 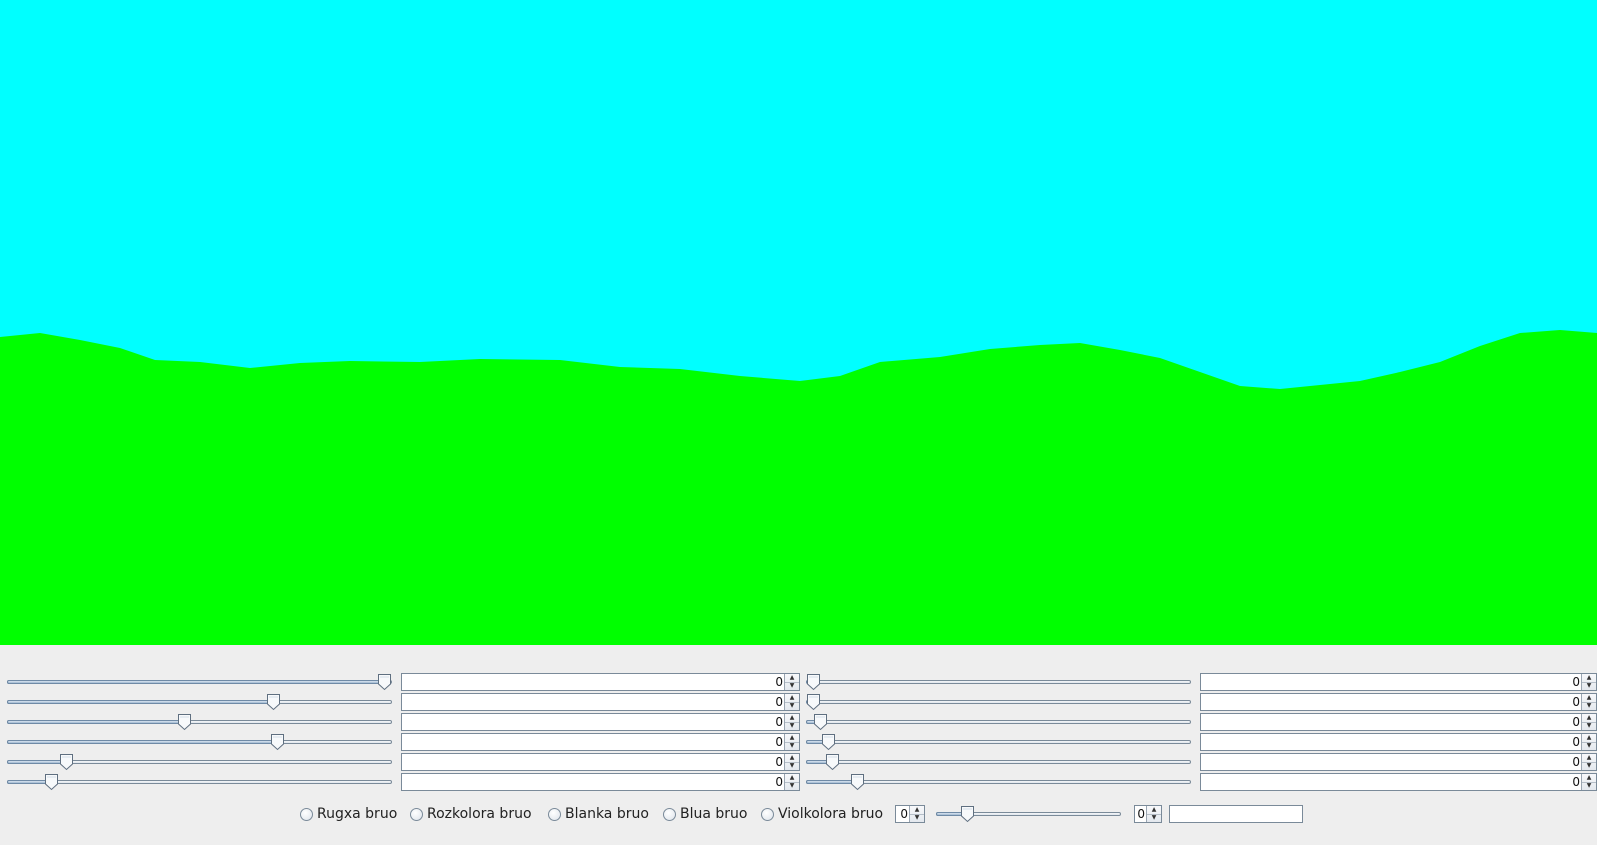 I want to click on bottom-spinner-1: 0 ▲ ▼, so click(x=910, y=814).